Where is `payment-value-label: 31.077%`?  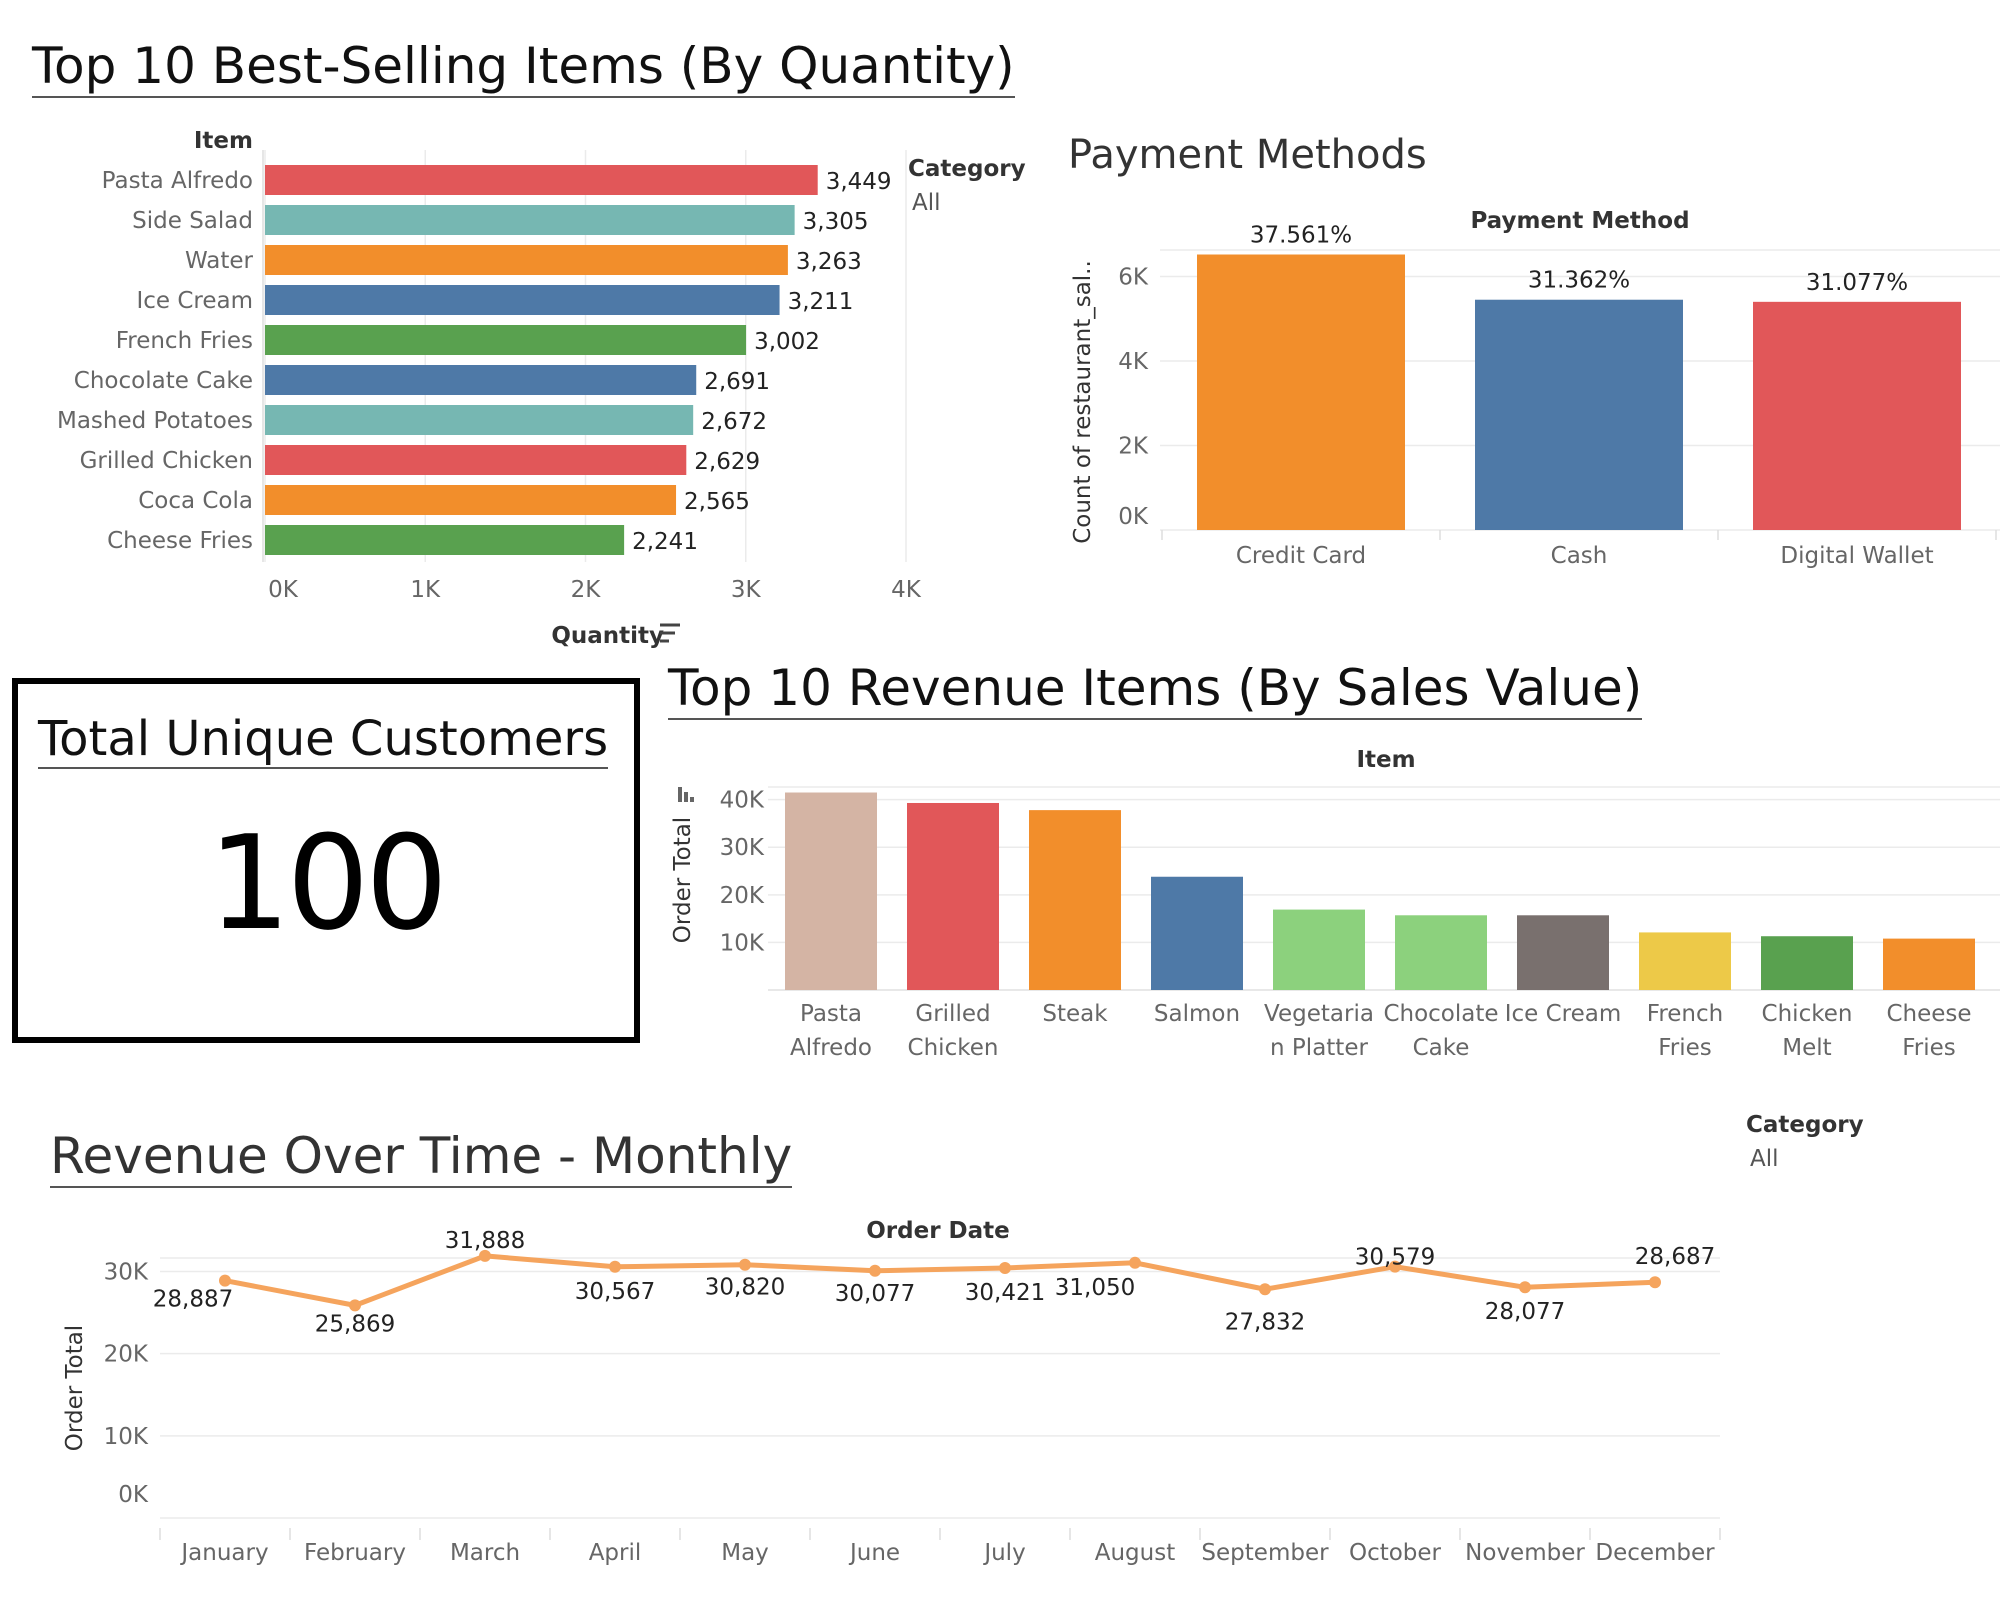
payment-value-label: 31.077% is located at coordinates (1857, 283).